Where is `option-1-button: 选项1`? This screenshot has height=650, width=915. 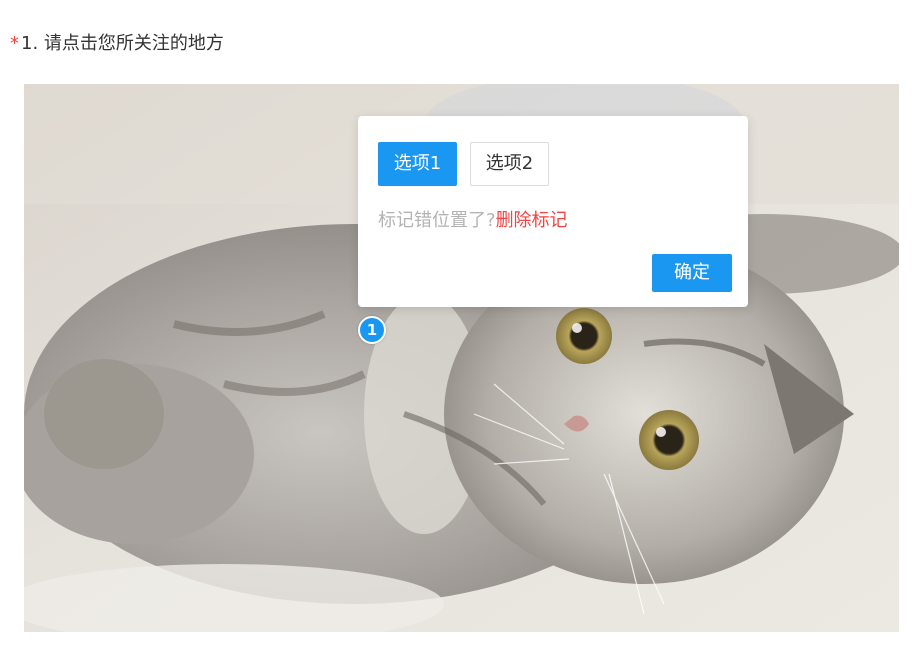
option-1-button: 选项1 is located at coordinates (417, 164).